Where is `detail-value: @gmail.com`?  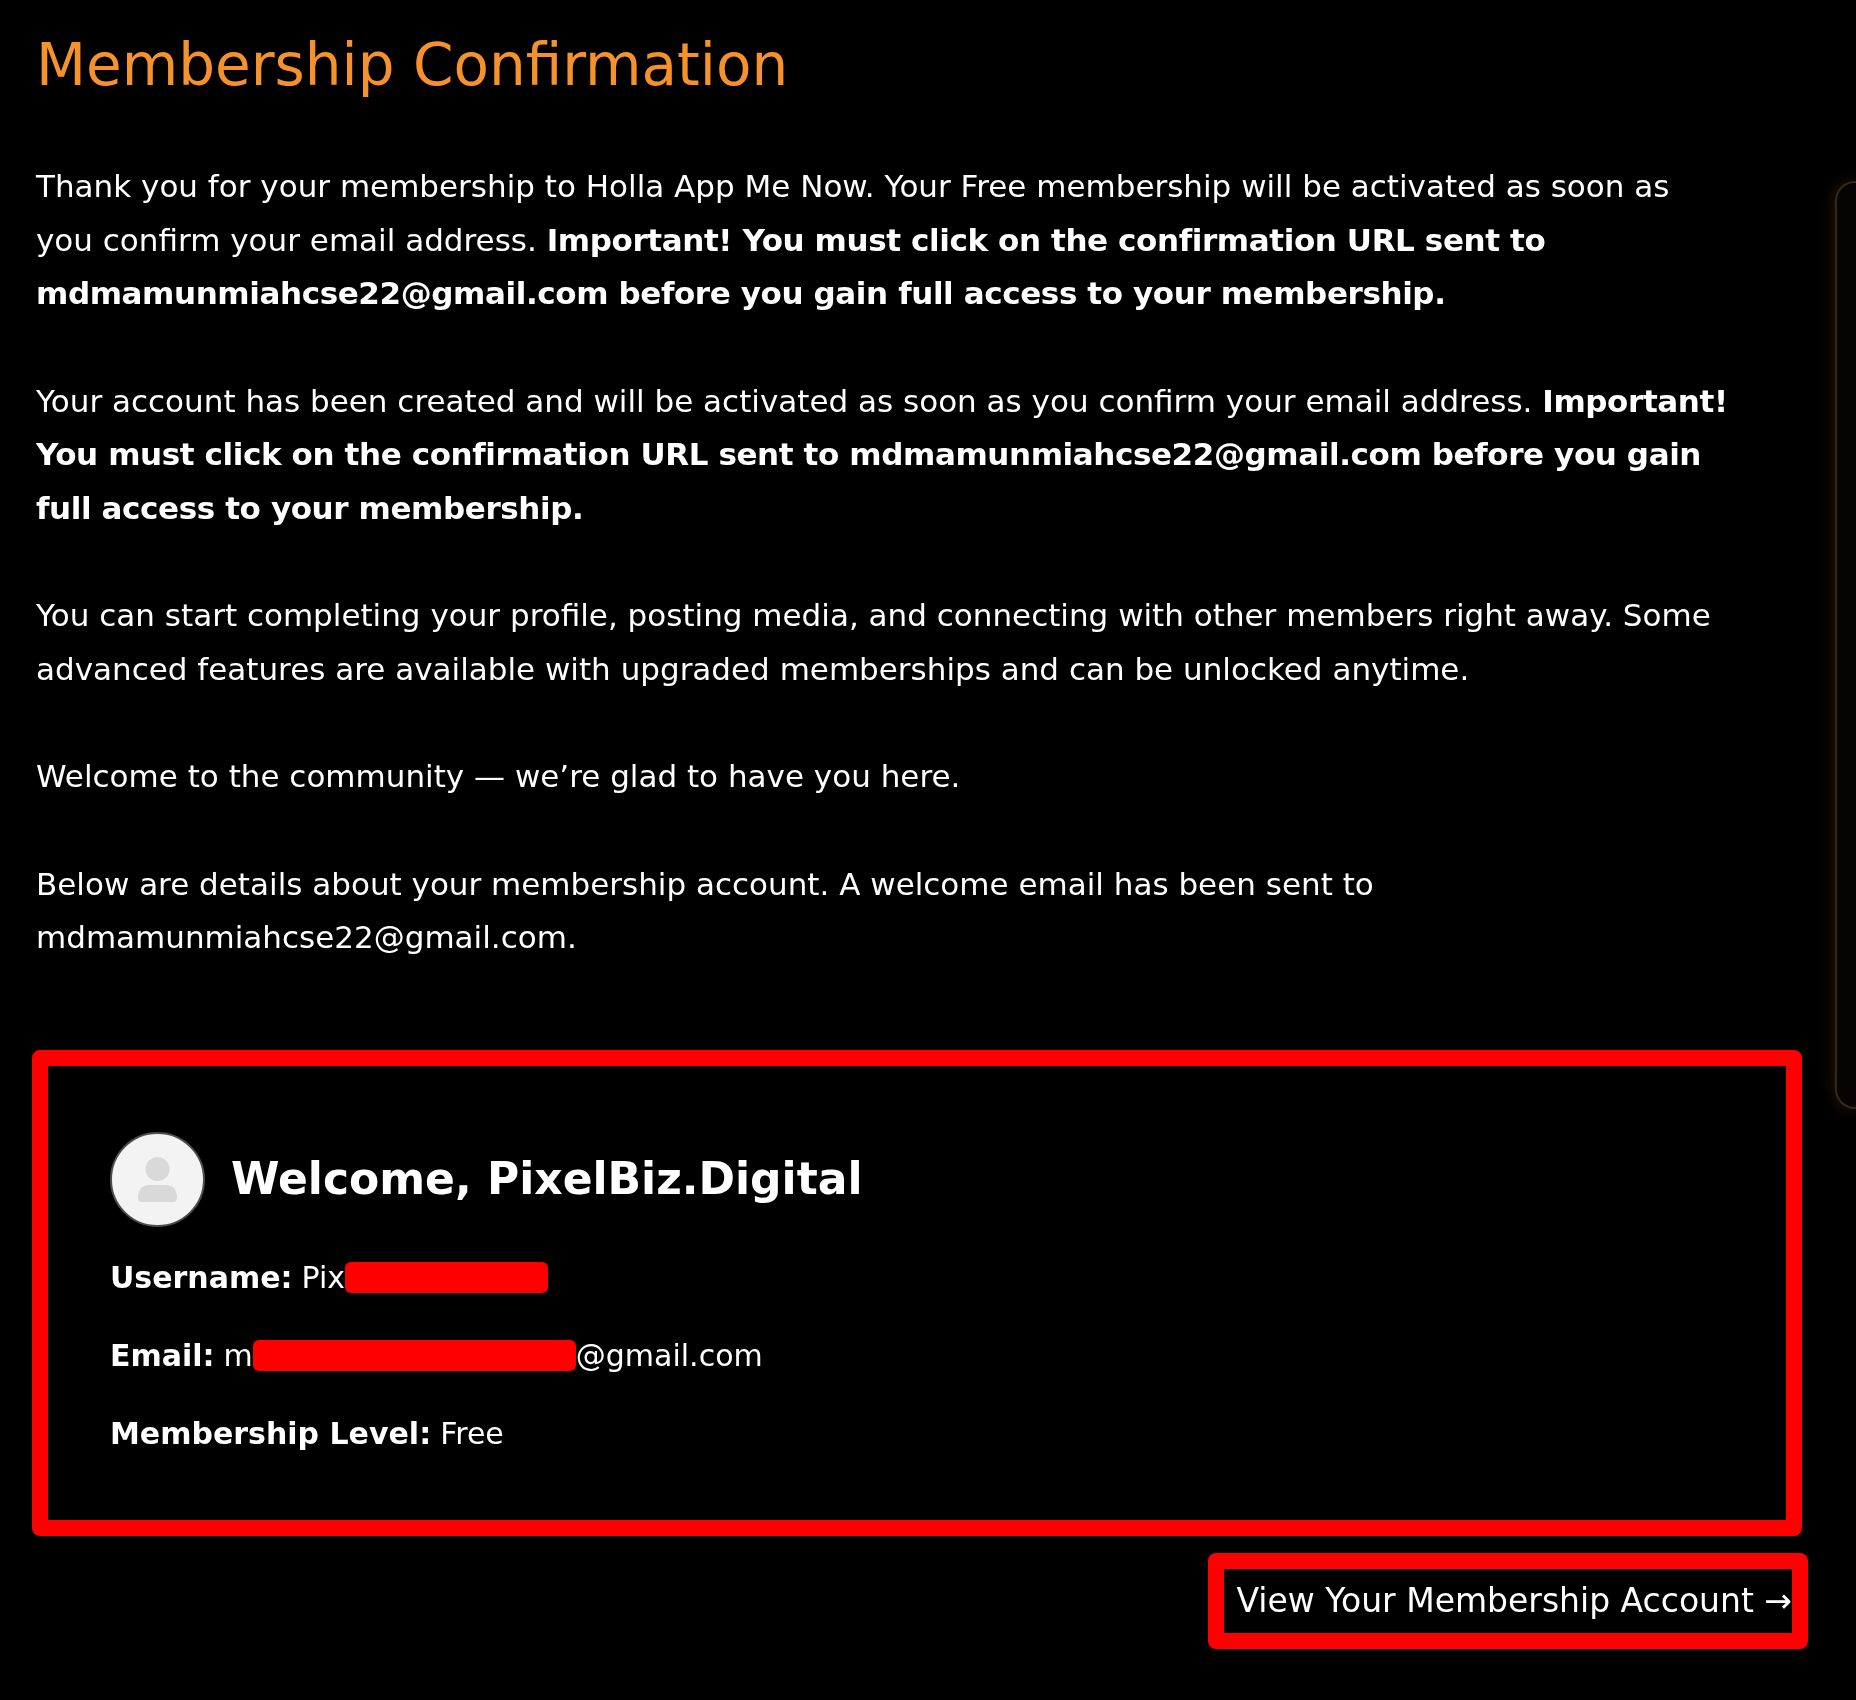 detail-value: @gmail.com is located at coordinates (669, 1355).